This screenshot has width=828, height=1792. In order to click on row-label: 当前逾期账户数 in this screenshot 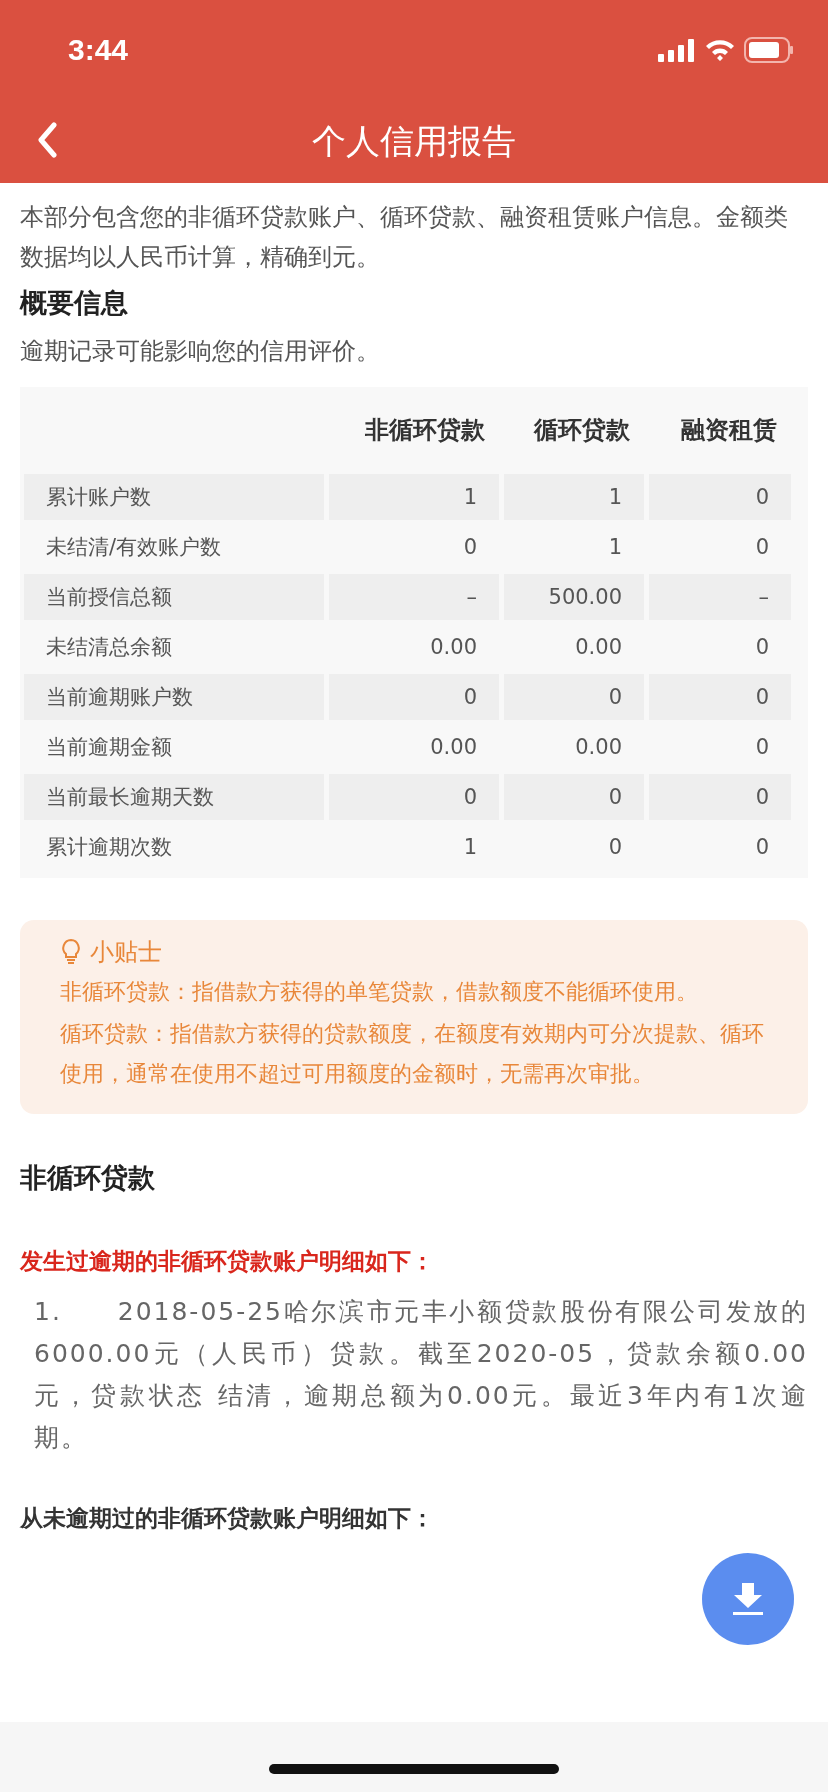, I will do `click(174, 697)`.